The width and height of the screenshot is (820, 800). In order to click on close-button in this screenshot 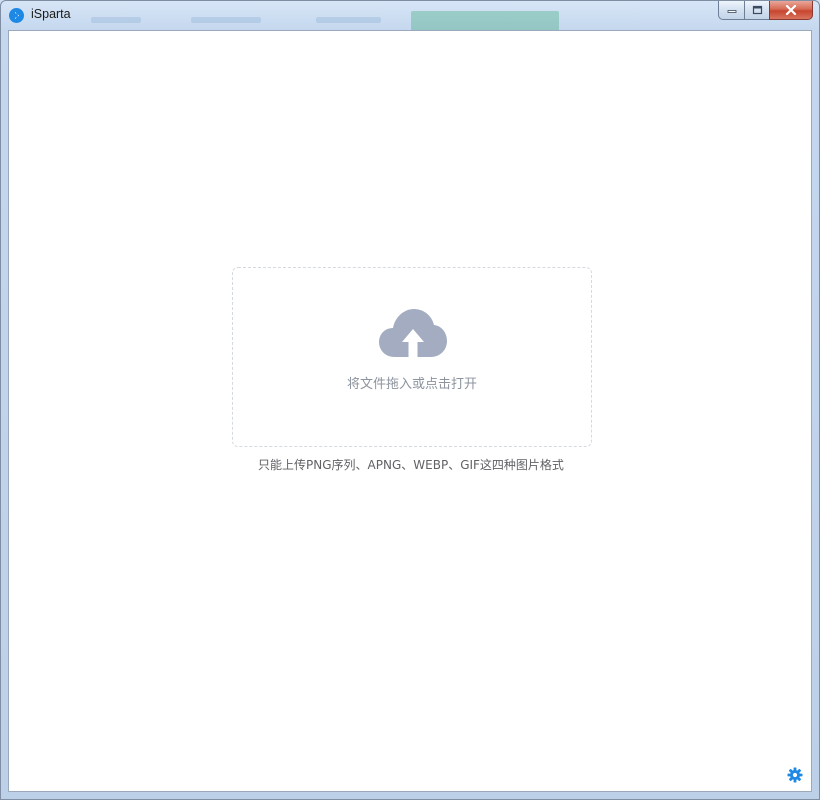, I will do `click(791, 10)`.